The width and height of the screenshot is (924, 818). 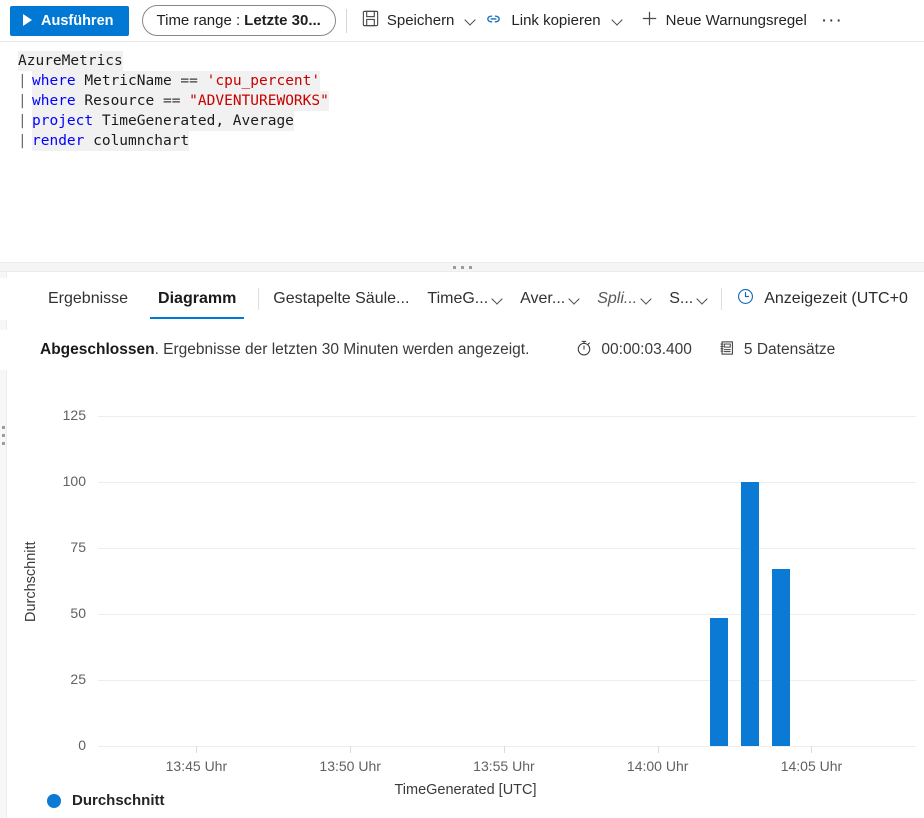 I want to click on query-text: render columnchart, so click(x=111, y=141).